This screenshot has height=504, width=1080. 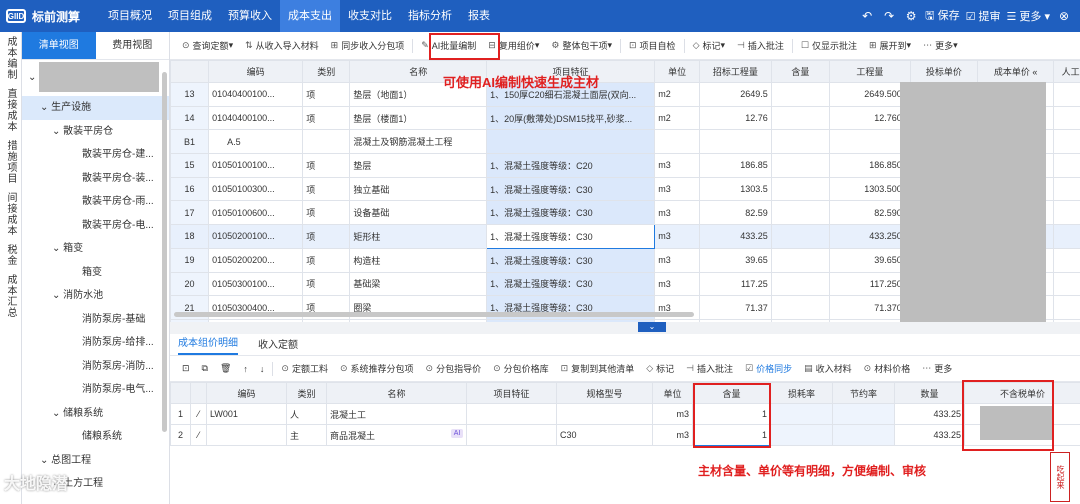 What do you see at coordinates (256, 142) in the screenshot?
I see `table-cell: A.5` at bounding box center [256, 142].